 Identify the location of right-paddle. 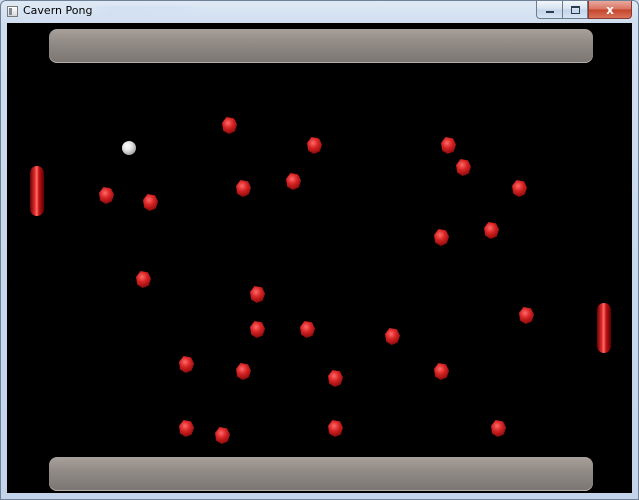
(604, 328).